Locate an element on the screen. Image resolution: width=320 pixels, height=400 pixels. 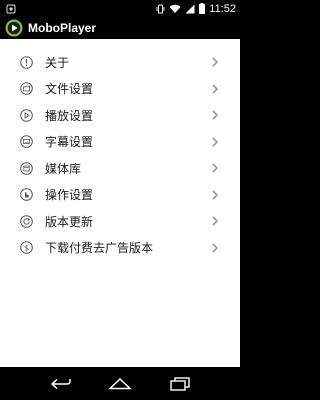
menu-item-about: 关于 is located at coordinates (120, 62).